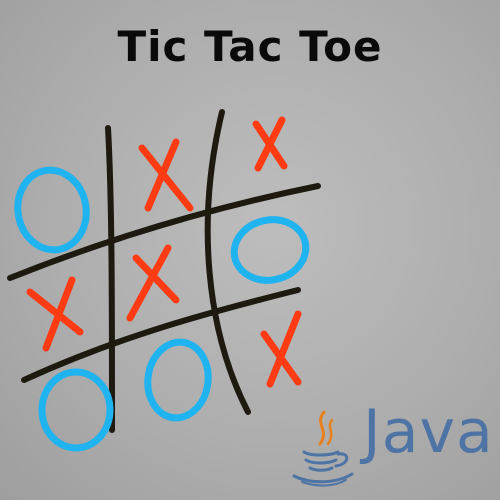 The height and width of the screenshot is (500, 500). I want to click on grid-line-horizontal-top, so click(164, 232).